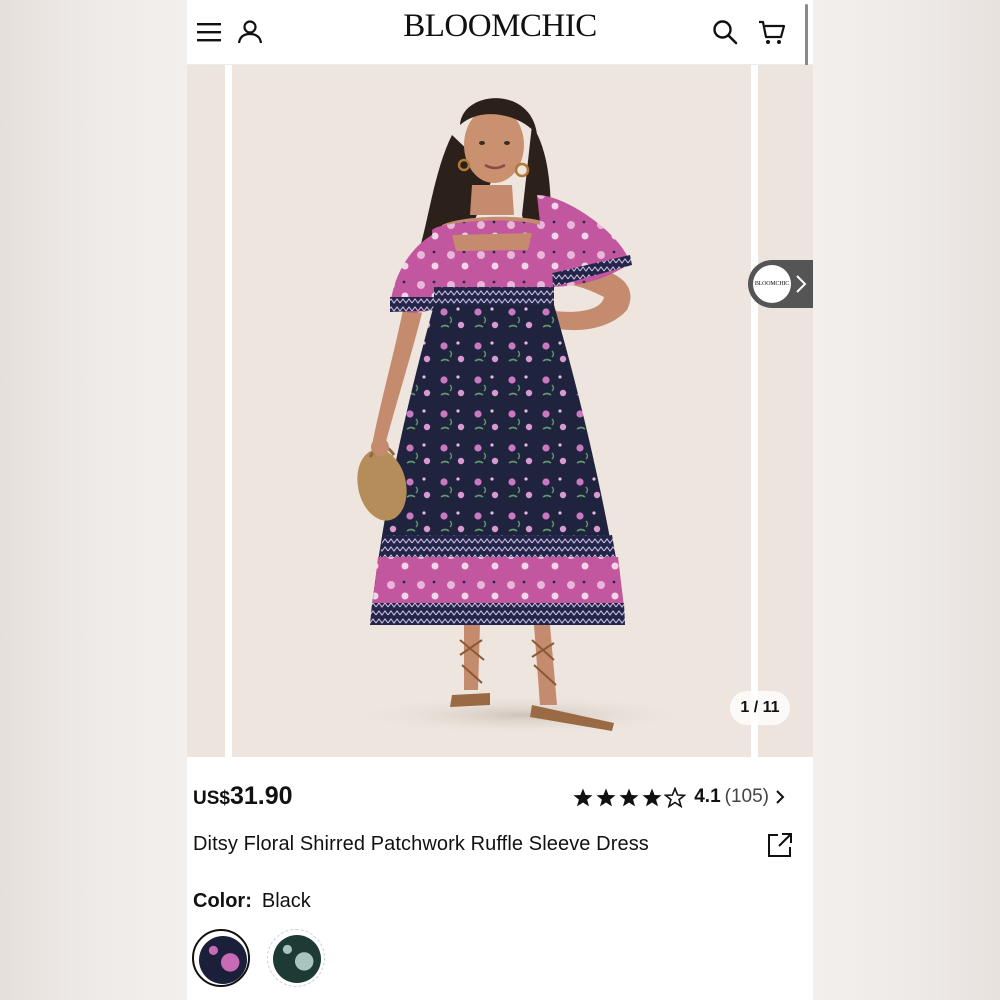 The height and width of the screenshot is (1000, 1000). I want to click on image-counter: 1 / 11, so click(760, 708).